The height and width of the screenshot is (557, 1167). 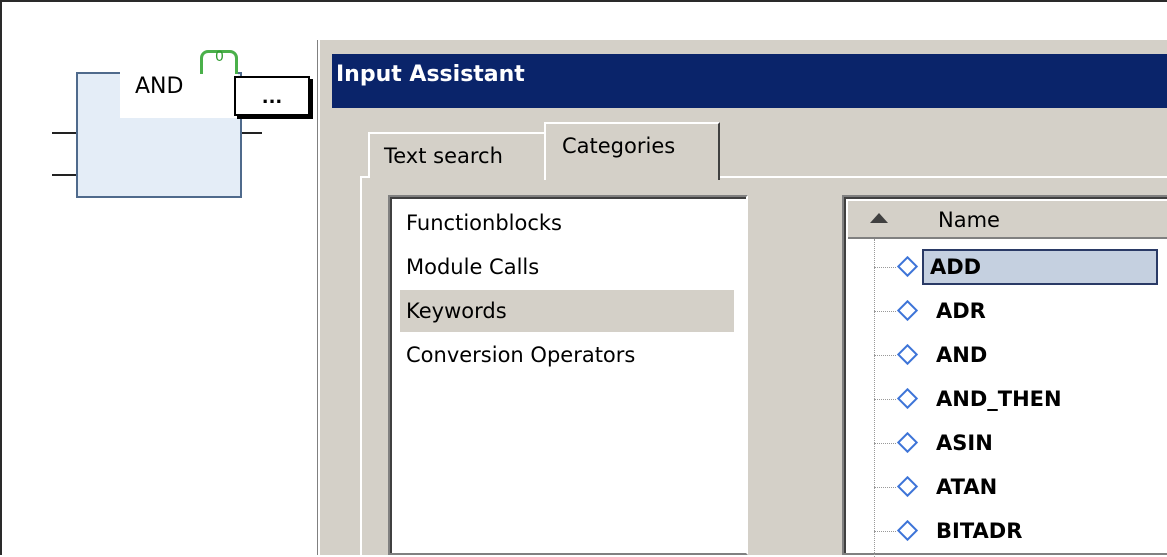 I want to click on category-item-conversion-operators: Conversion Operators, so click(x=567, y=355).